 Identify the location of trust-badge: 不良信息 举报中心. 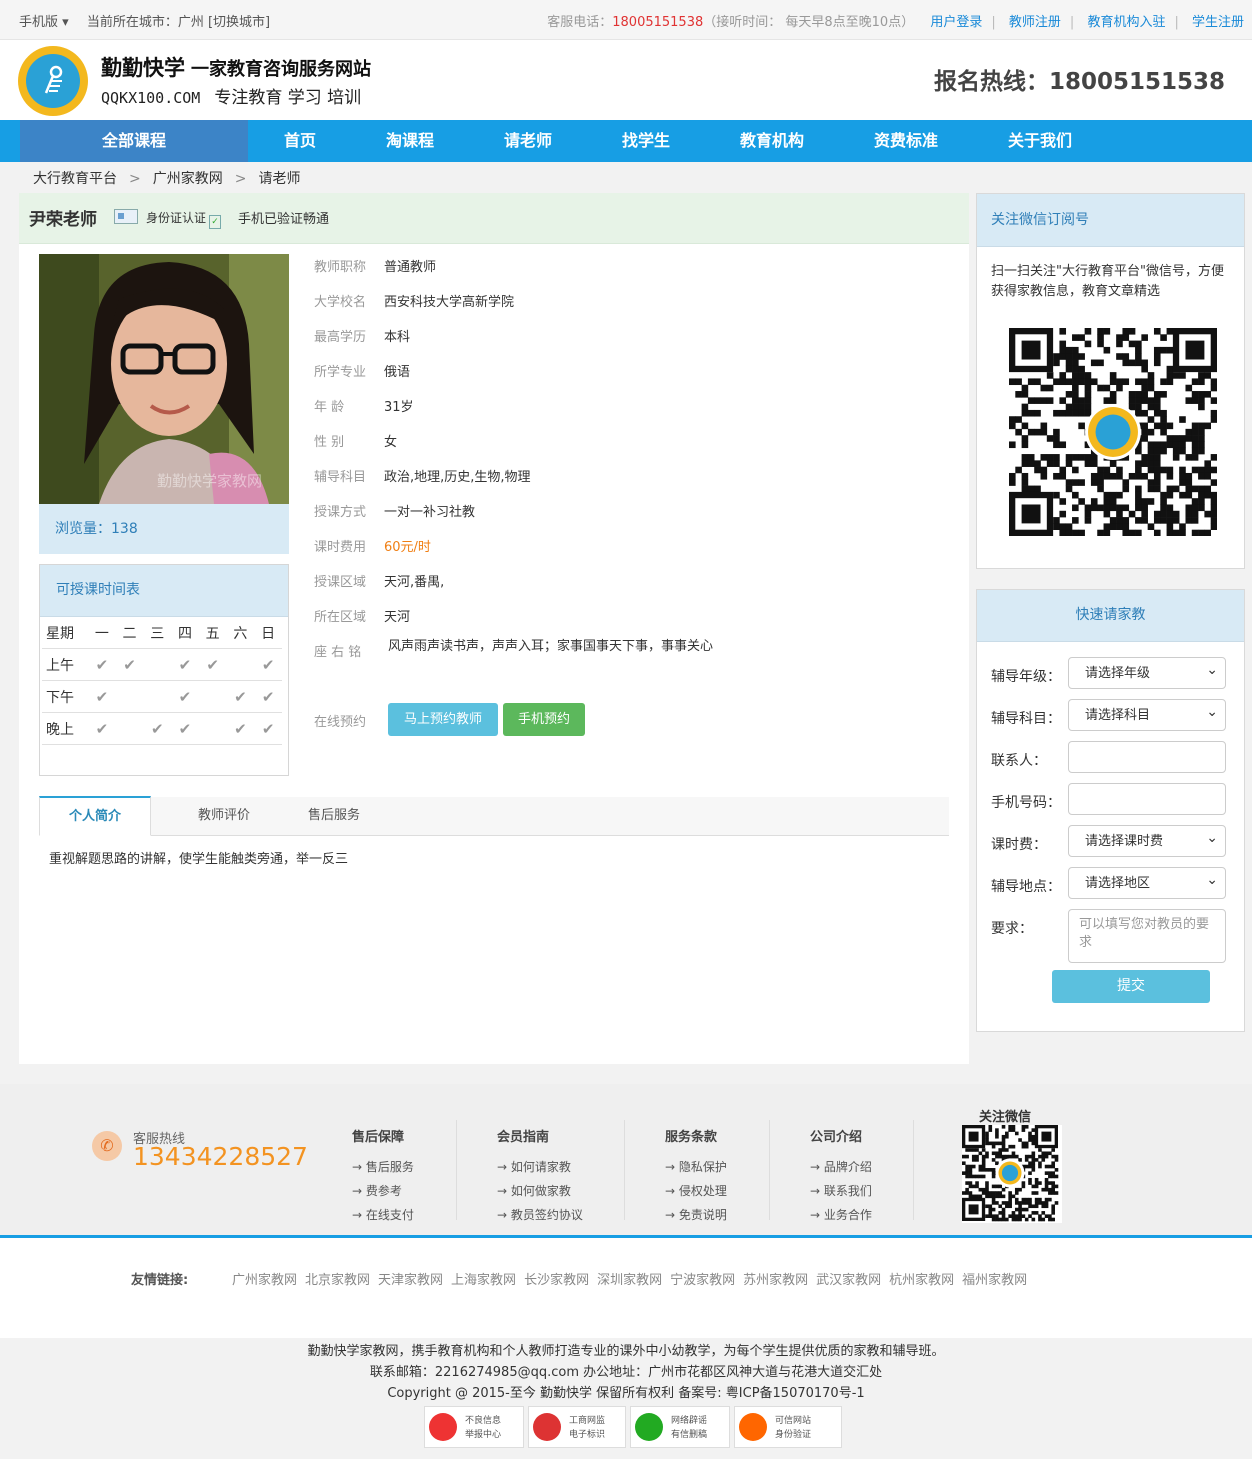
(474, 1427).